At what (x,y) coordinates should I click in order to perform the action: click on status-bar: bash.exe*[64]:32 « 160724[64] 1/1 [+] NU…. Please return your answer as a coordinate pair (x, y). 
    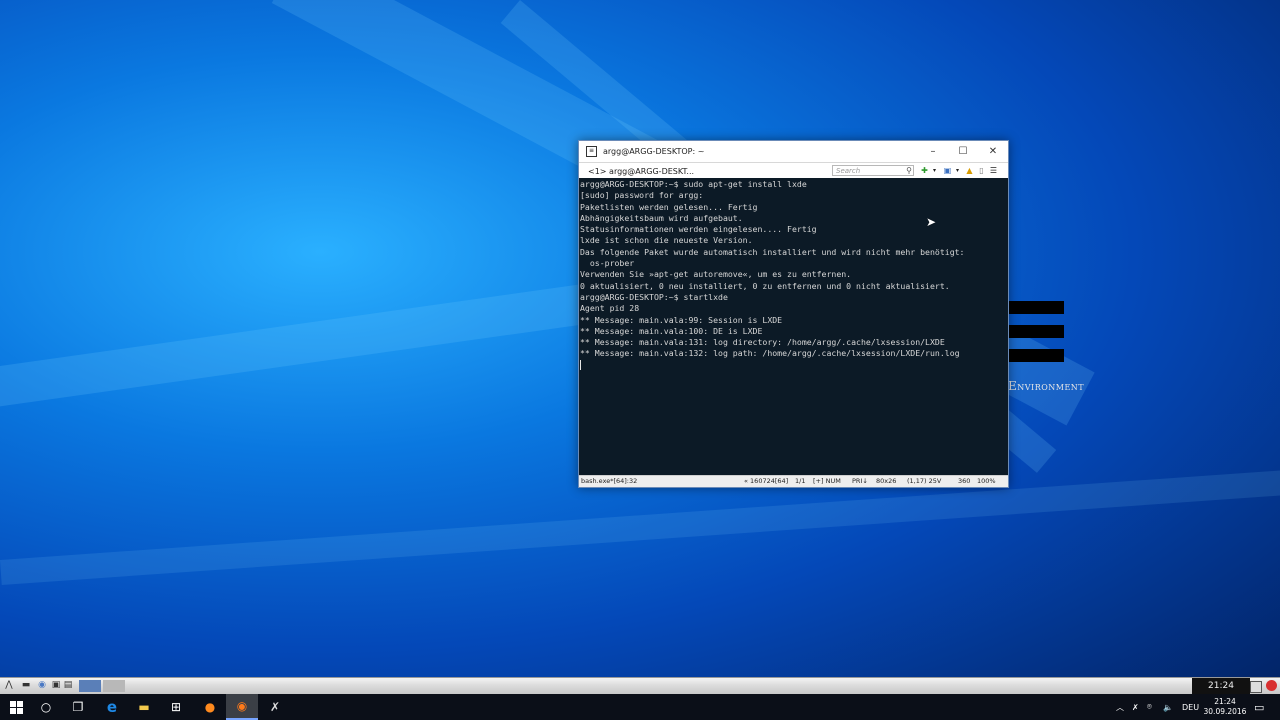
    Looking at the image, I should click on (793, 481).